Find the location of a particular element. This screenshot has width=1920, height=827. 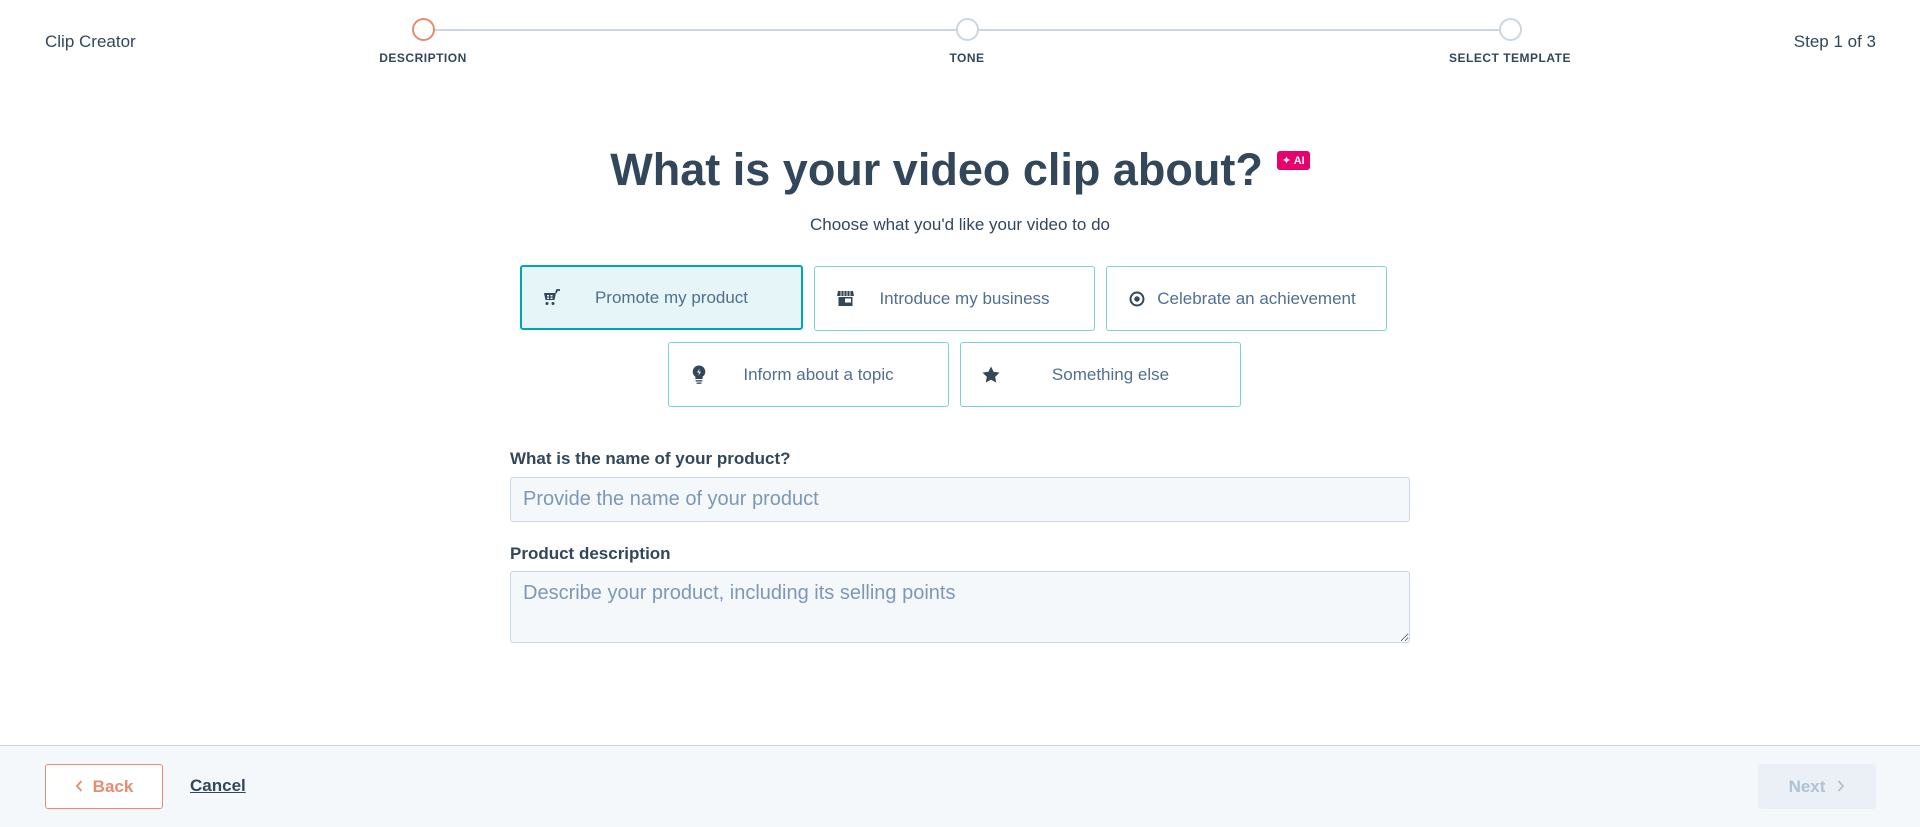

option-label: Introduce my business is located at coordinates (964, 298).